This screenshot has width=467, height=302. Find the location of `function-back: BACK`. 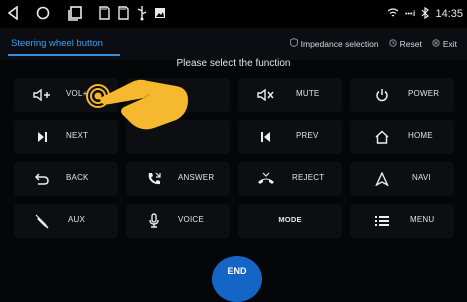

function-back: BACK is located at coordinates (66, 179).